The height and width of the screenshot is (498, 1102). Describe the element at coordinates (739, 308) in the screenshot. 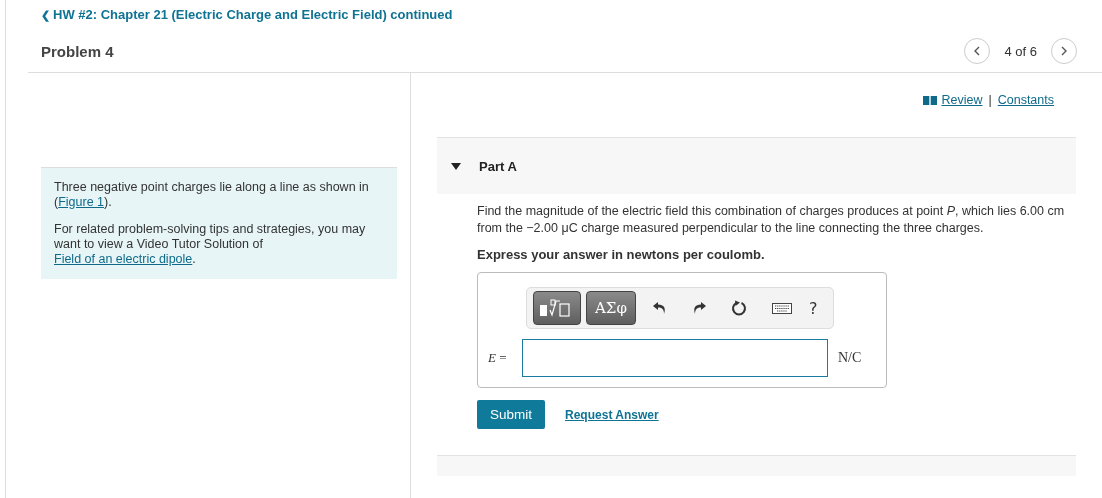

I see `reset-icon` at that location.